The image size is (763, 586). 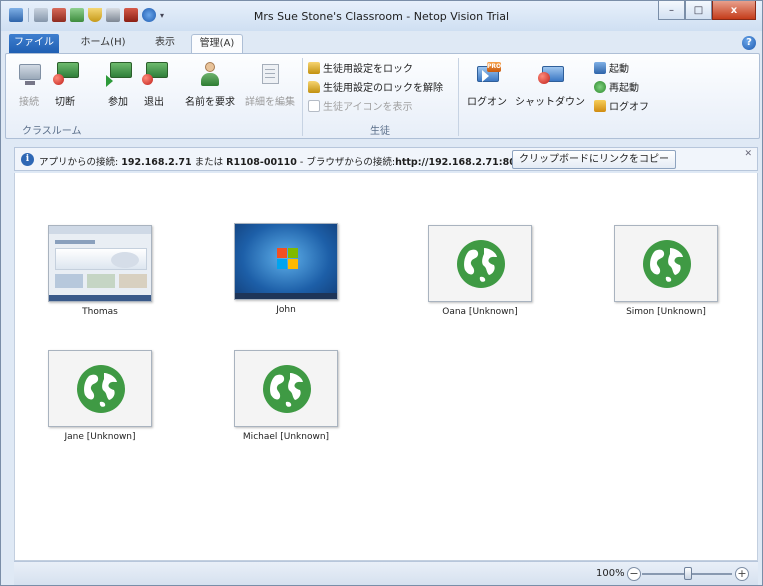 What do you see at coordinates (286, 310) in the screenshot?
I see `student-name: John` at bounding box center [286, 310].